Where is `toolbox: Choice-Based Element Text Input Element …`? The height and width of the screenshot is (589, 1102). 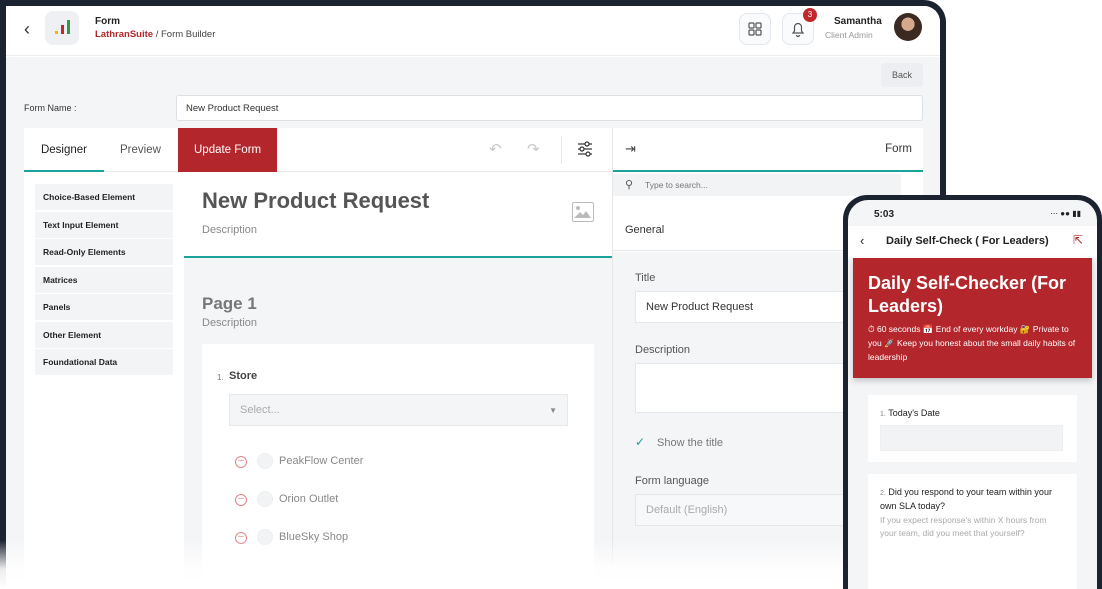 toolbox: Choice-Based Element Text Input Element … is located at coordinates (104, 280).